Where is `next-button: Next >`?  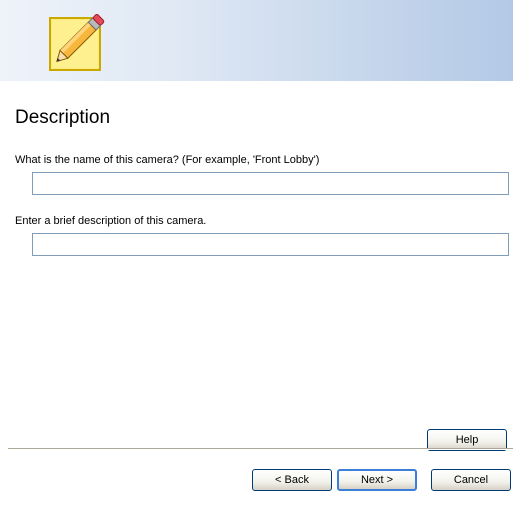 next-button: Next > is located at coordinates (377, 480).